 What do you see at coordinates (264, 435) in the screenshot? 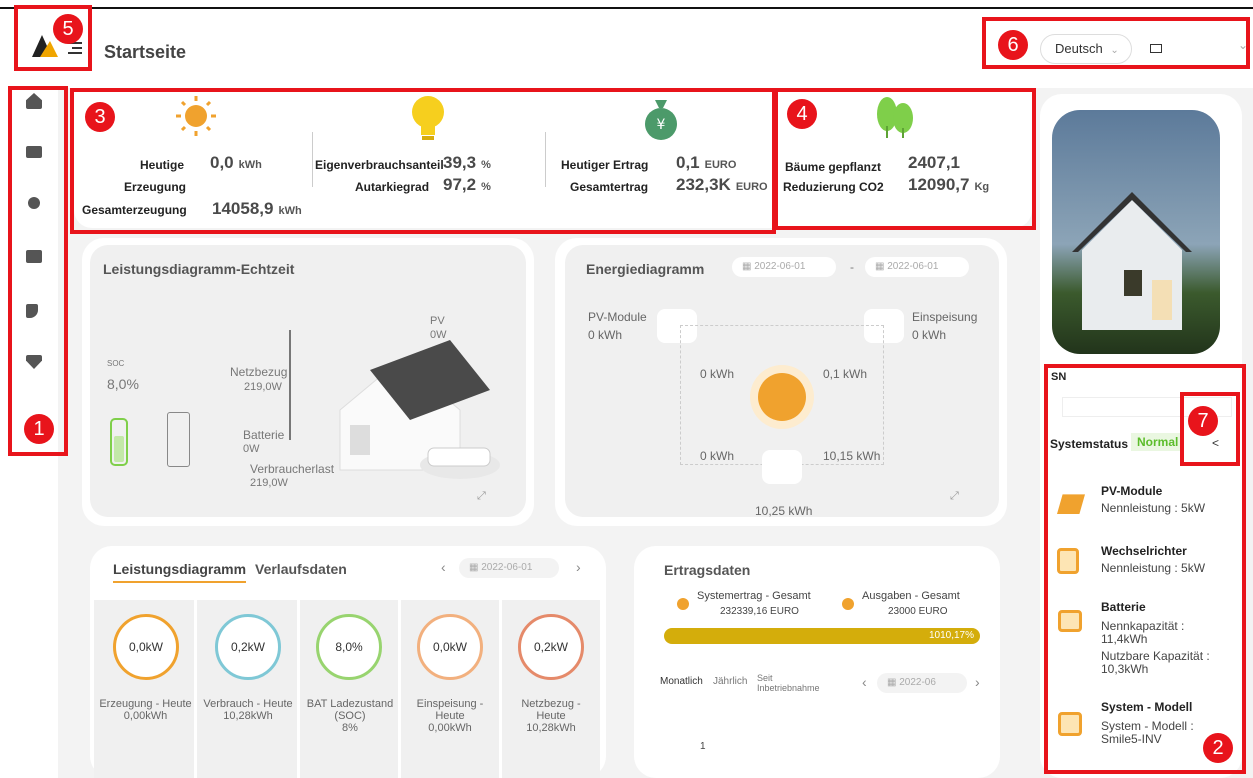
I see `batt-label: Batterie` at bounding box center [264, 435].